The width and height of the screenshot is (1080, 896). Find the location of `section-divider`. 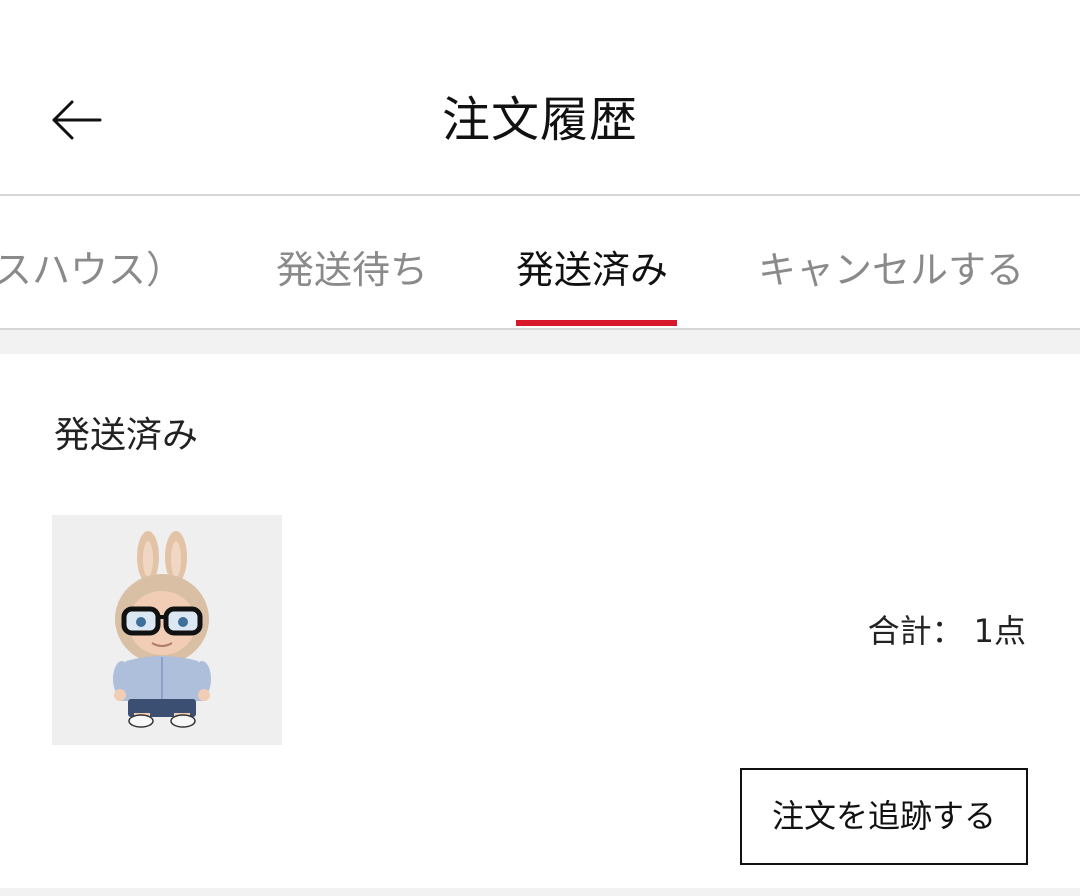

section-divider is located at coordinates (540, 342).